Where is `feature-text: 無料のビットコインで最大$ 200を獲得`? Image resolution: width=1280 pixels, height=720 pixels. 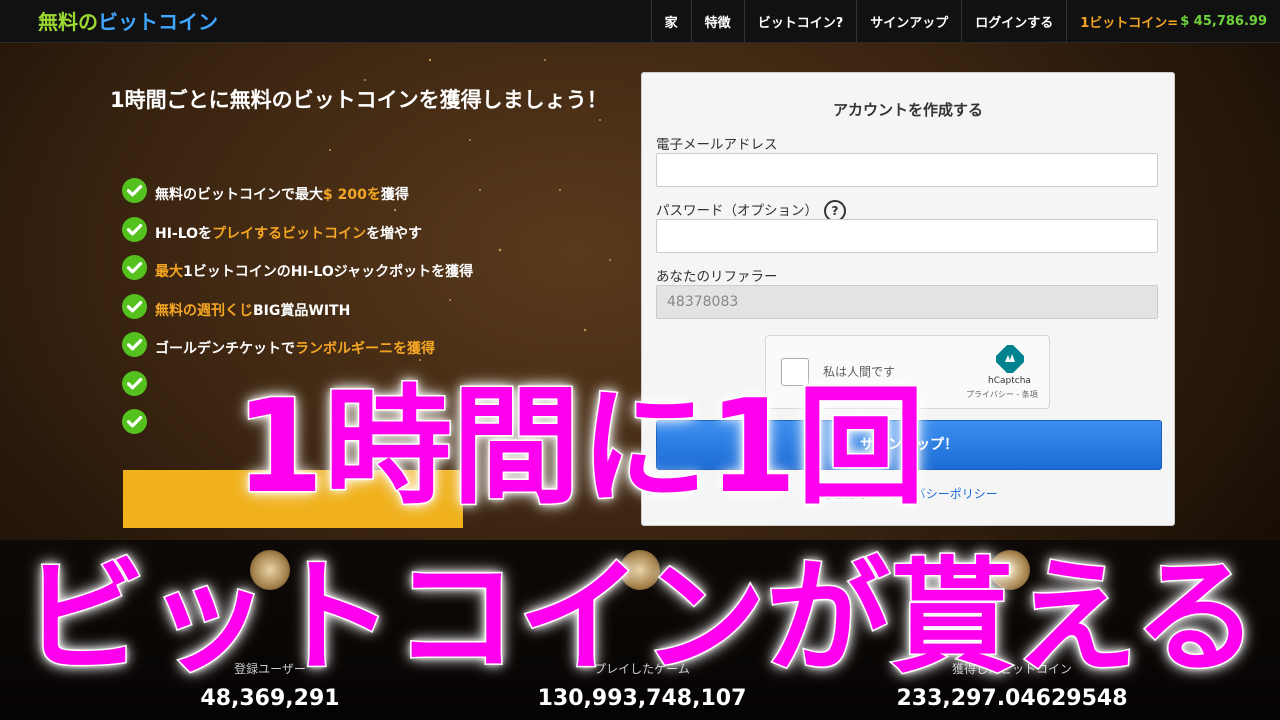
feature-text: 無料のビットコインで最大$ 200を獲得 is located at coordinates (282, 194).